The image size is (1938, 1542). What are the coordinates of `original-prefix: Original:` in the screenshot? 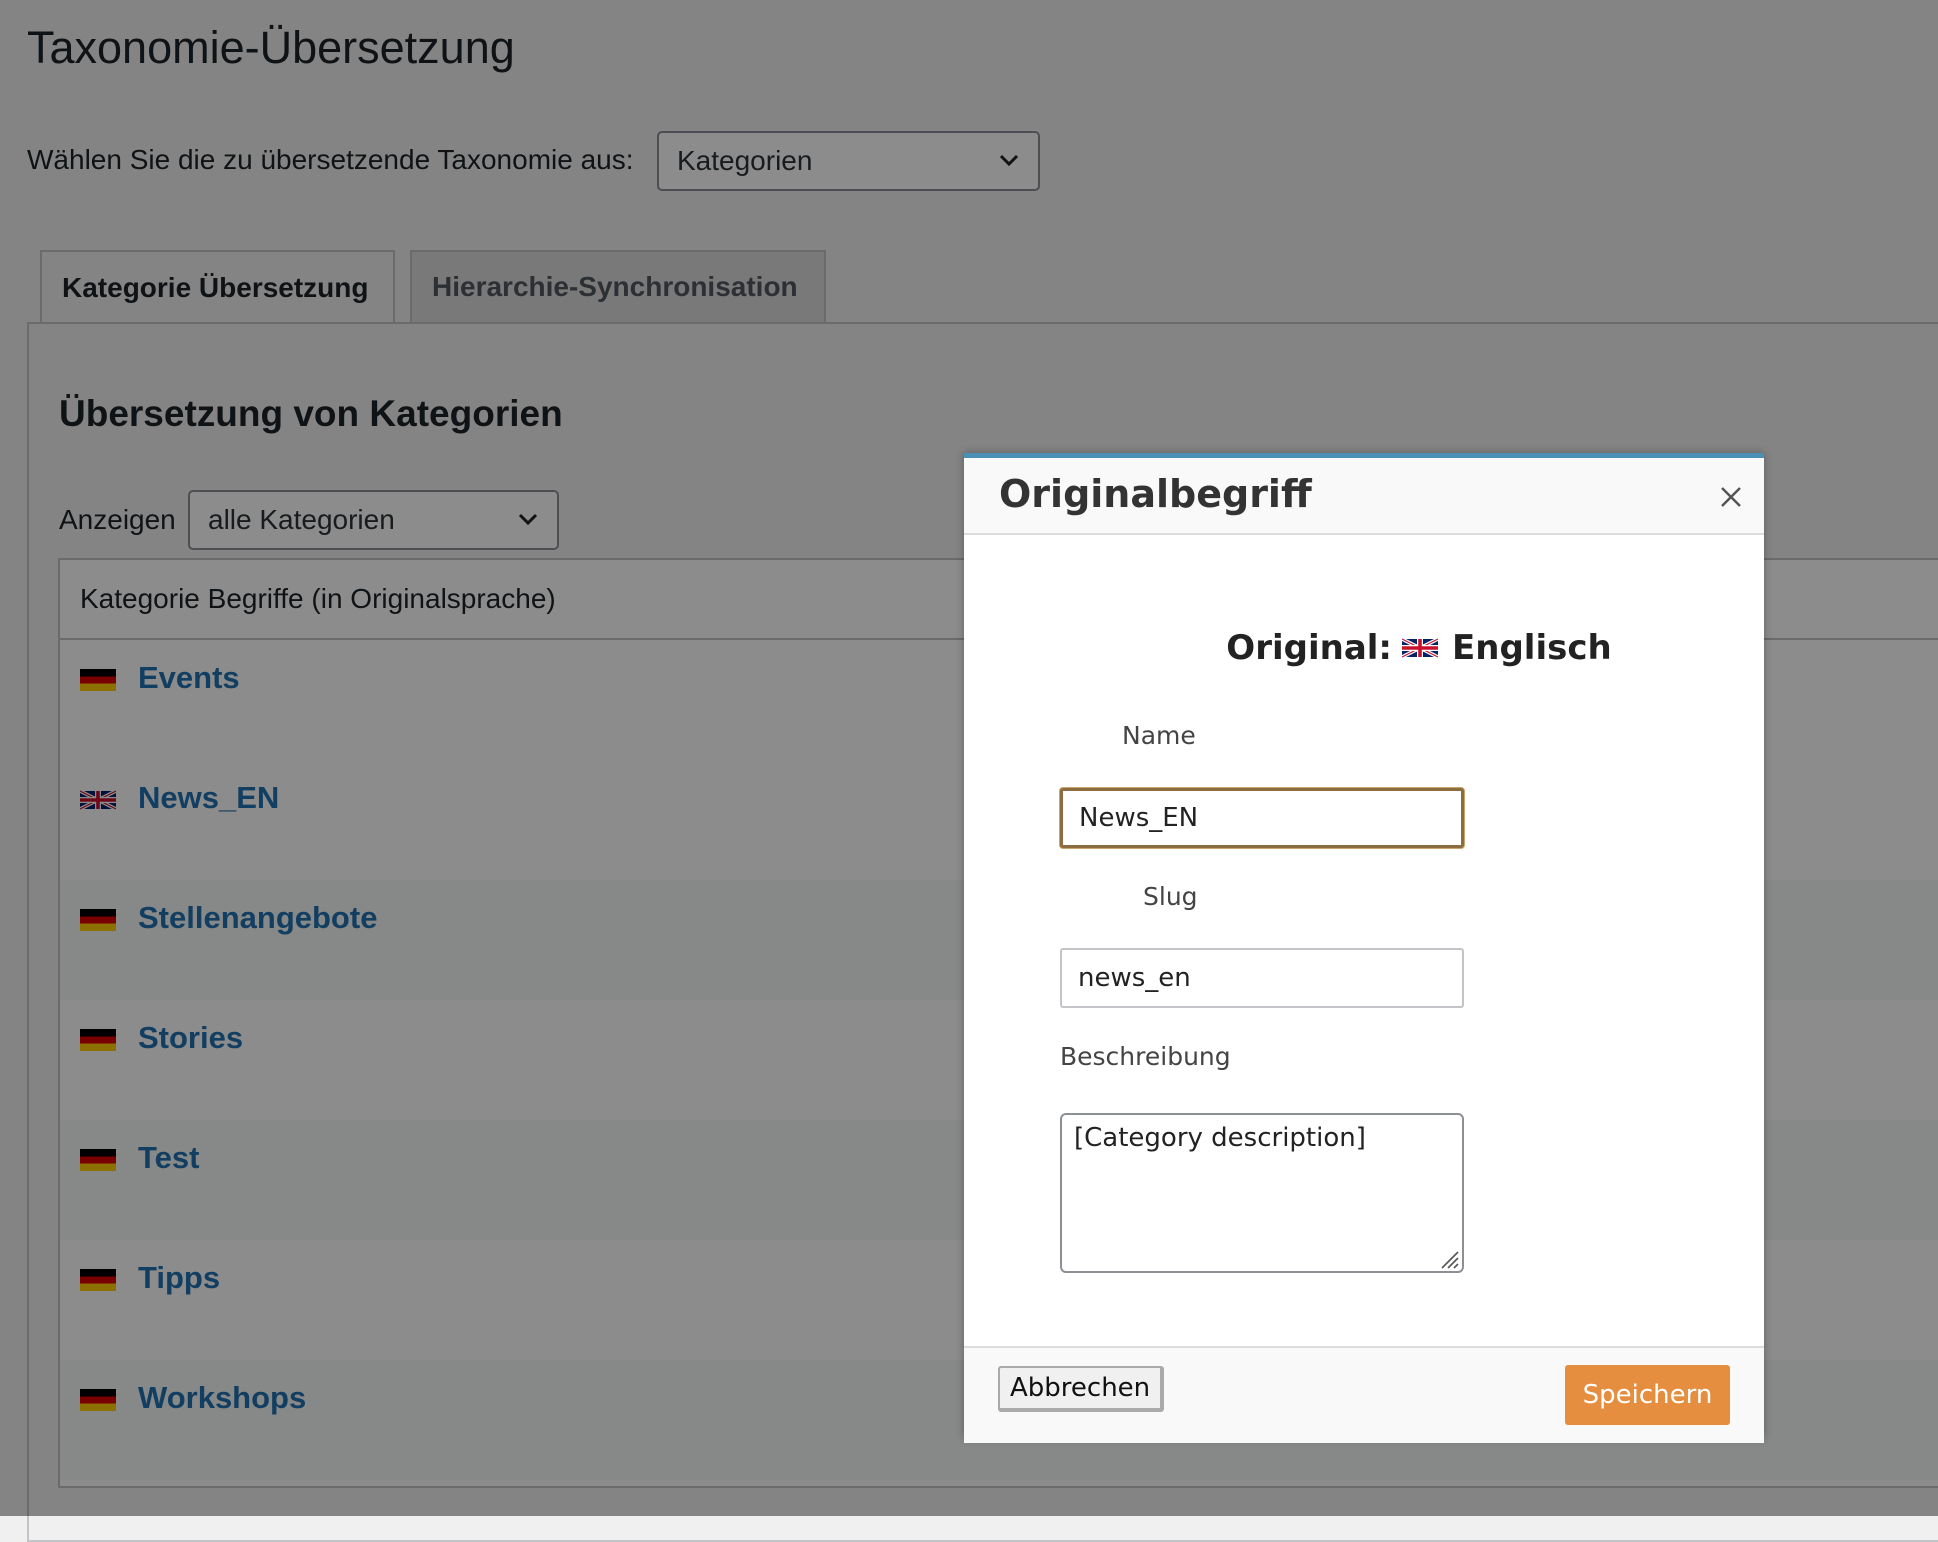 It's located at (1309, 648).